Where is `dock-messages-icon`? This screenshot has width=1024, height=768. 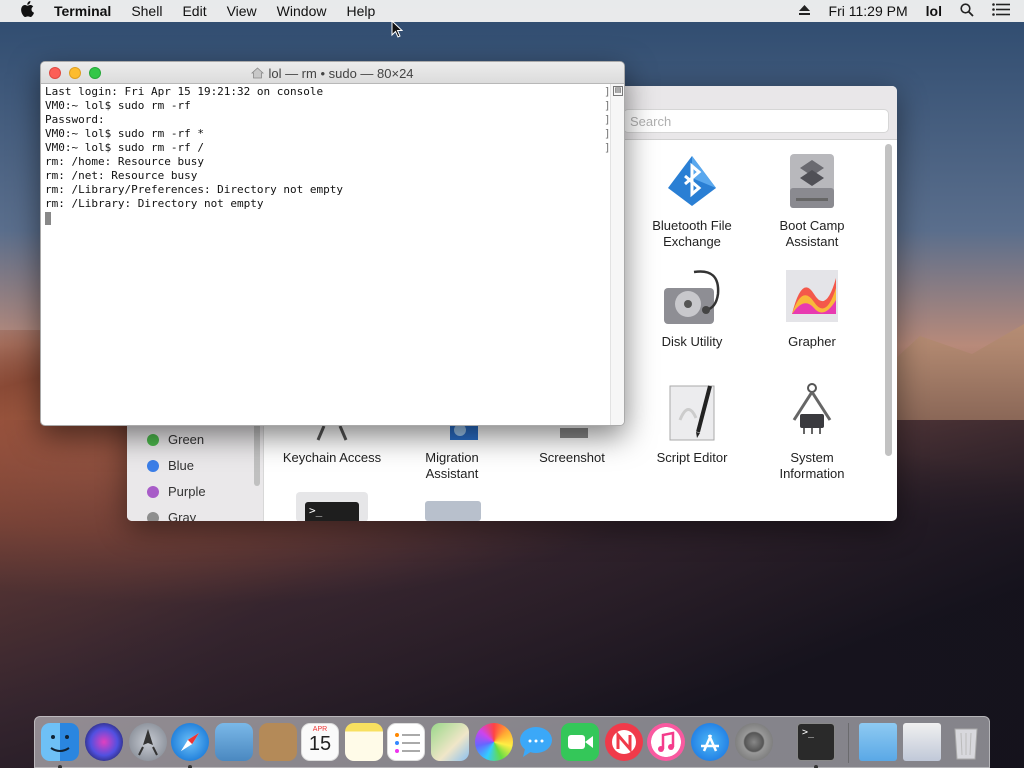
dock-messages-icon is located at coordinates (536, 742).